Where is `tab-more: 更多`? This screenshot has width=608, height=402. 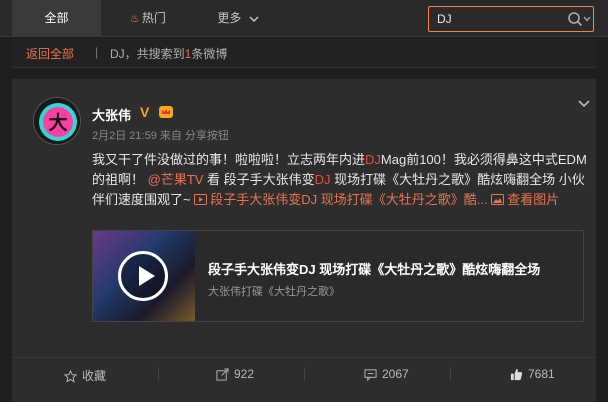
tab-more: 更多 is located at coordinates (238, 18).